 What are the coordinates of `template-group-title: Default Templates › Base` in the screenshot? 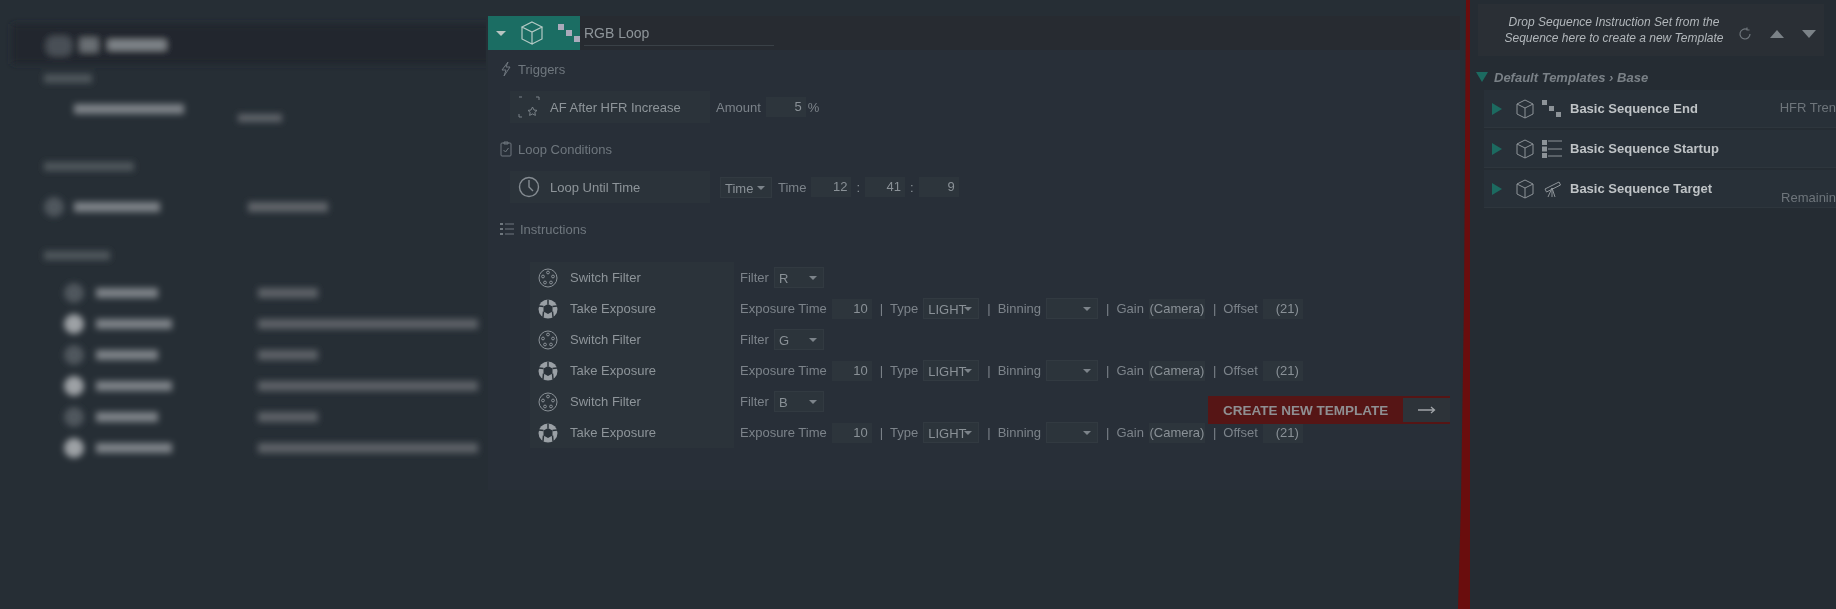 It's located at (1571, 77).